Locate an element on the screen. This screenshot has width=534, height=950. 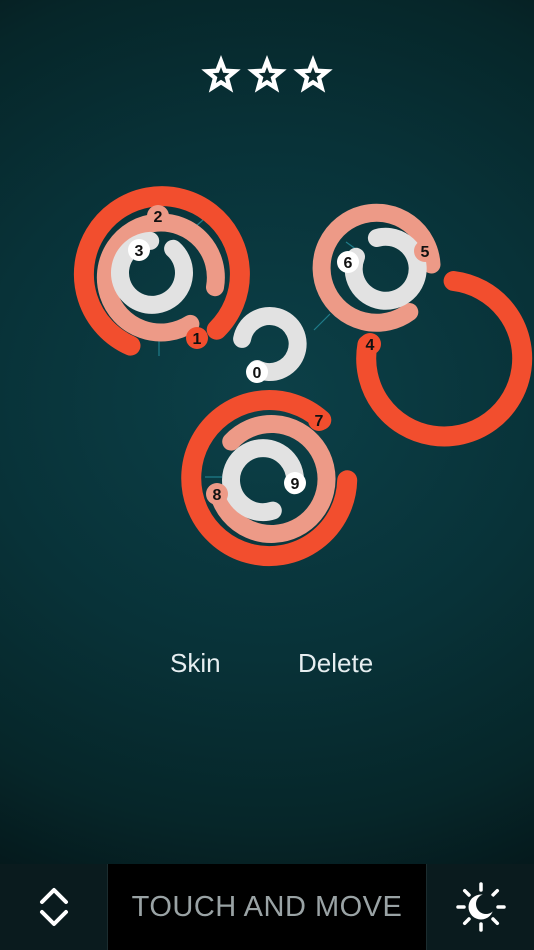
touch-and-move-hint: TOUCH AND MOVE is located at coordinates (267, 907).